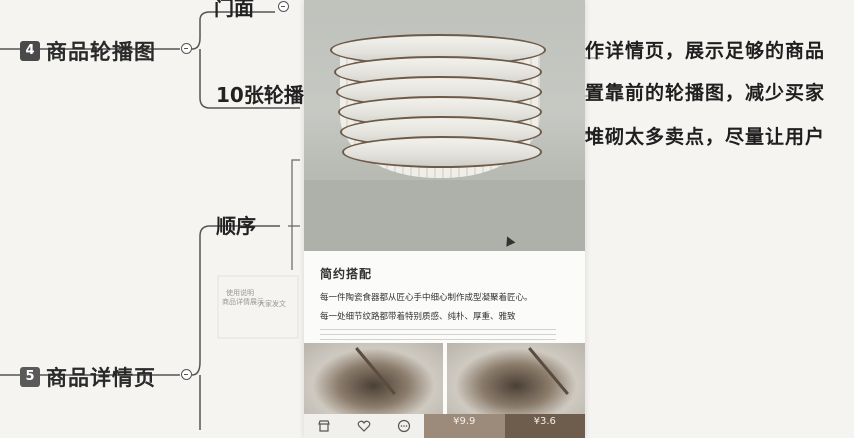 The image size is (854, 438). What do you see at coordinates (418, 317) in the screenshot?
I see `description-line: 每一处细节纹路都带着特别质感、纯朴、厚重、雅致` at bounding box center [418, 317].